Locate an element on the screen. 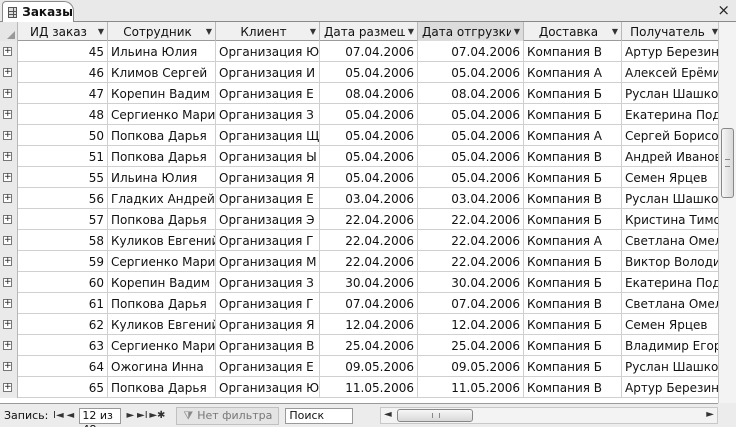  cell-order-id: 47 is located at coordinates (63, 93).